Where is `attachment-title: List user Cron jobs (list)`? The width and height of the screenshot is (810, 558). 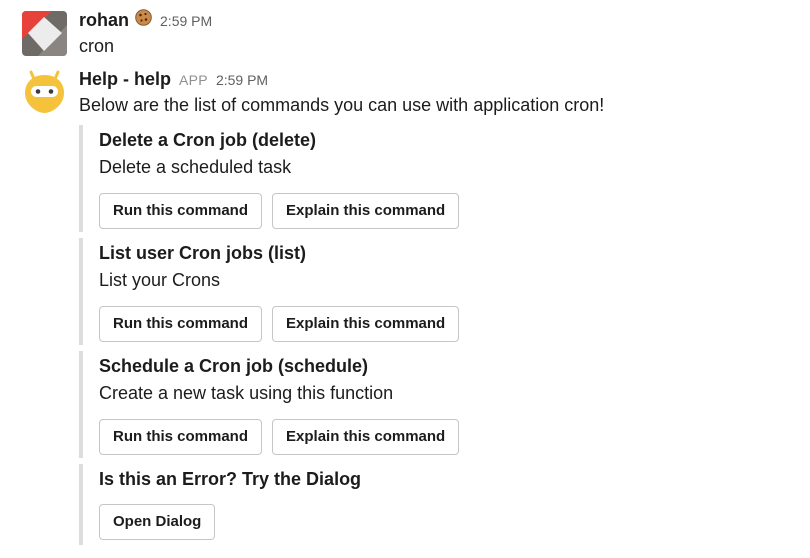
attachment-title: List user Cron jobs (list) is located at coordinates (203, 253).